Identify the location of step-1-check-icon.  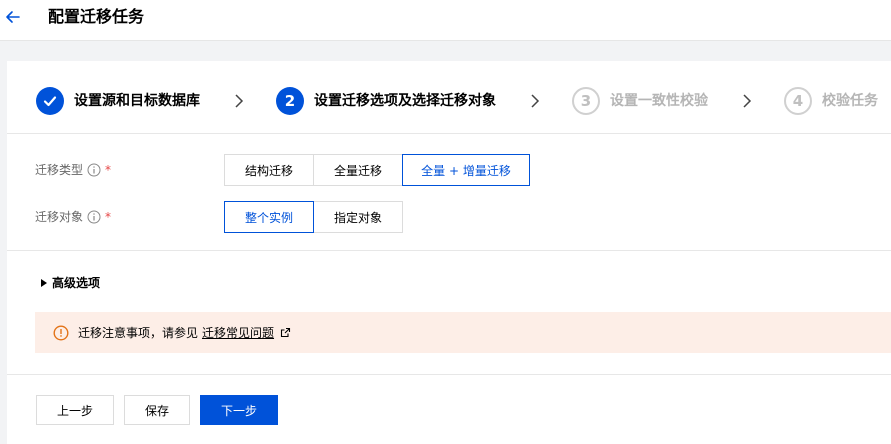
(50, 101).